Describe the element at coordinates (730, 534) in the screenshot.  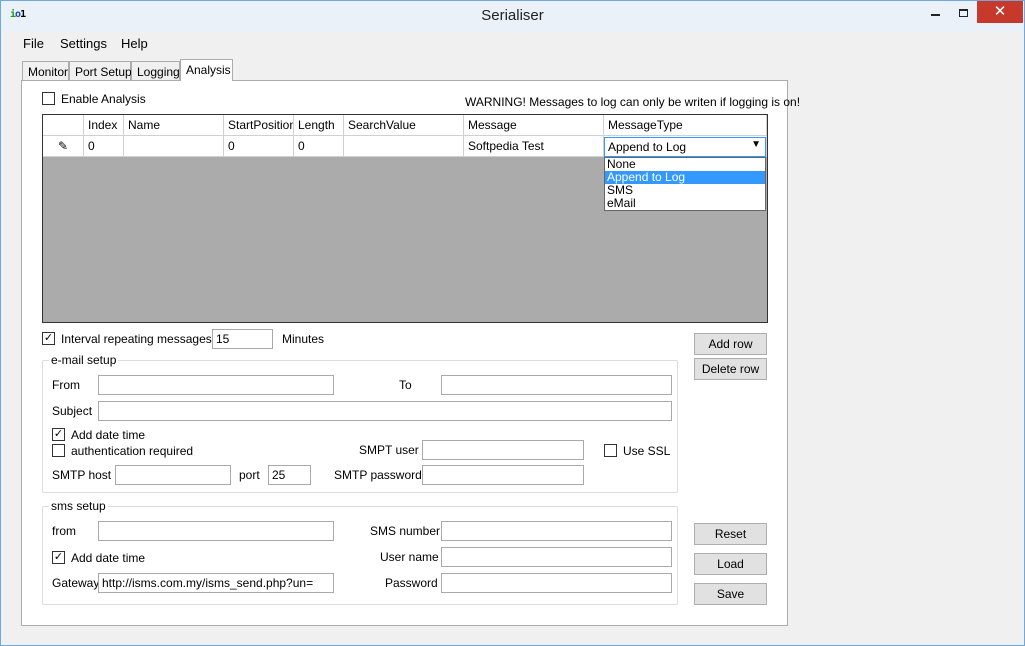
I see `reset-button: Reset` at that location.